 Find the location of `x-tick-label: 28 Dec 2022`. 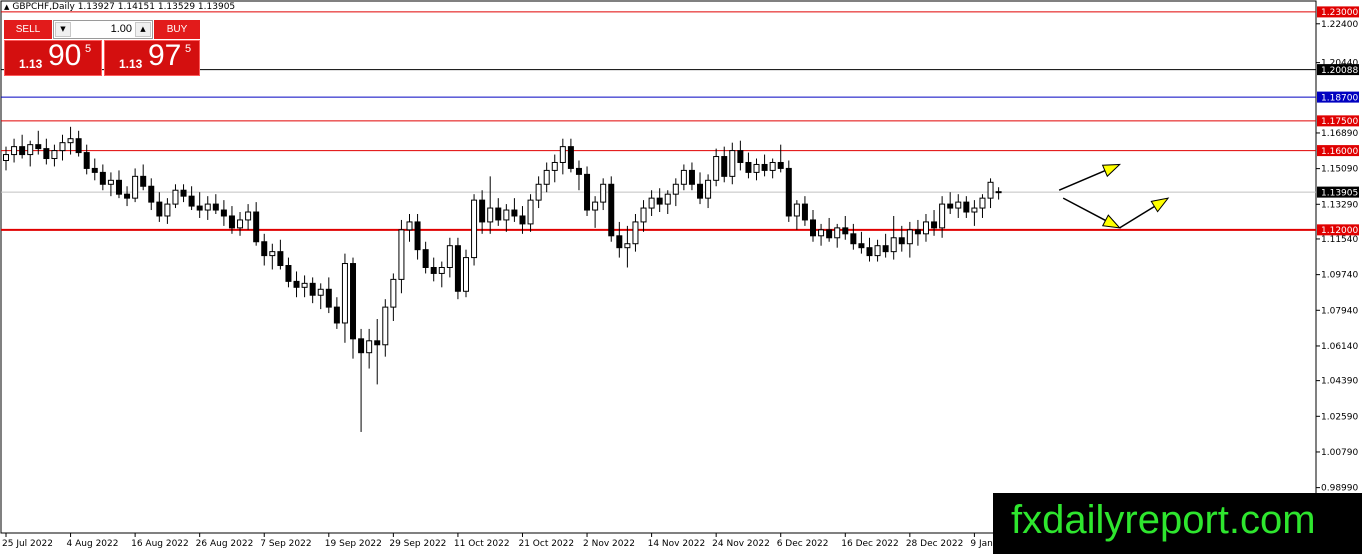

x-tick-label: 28 Dec 2022 is located at coordinates (935, 544).